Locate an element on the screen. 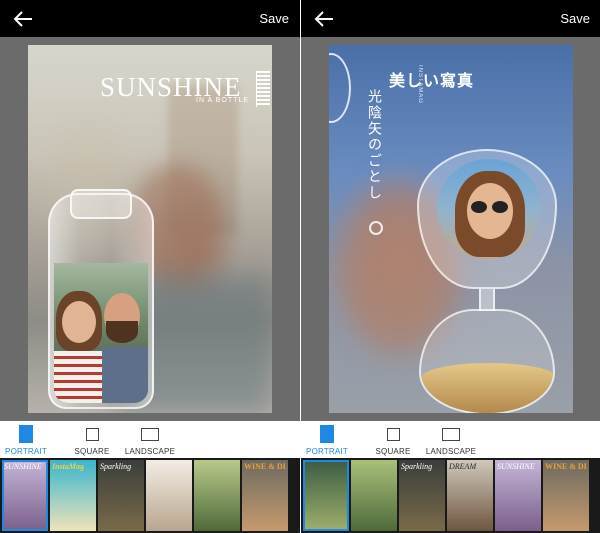  template-strip: SUNSHINE InstaMag Sparkling WINE & DINE is located at coordinates (150, 495).